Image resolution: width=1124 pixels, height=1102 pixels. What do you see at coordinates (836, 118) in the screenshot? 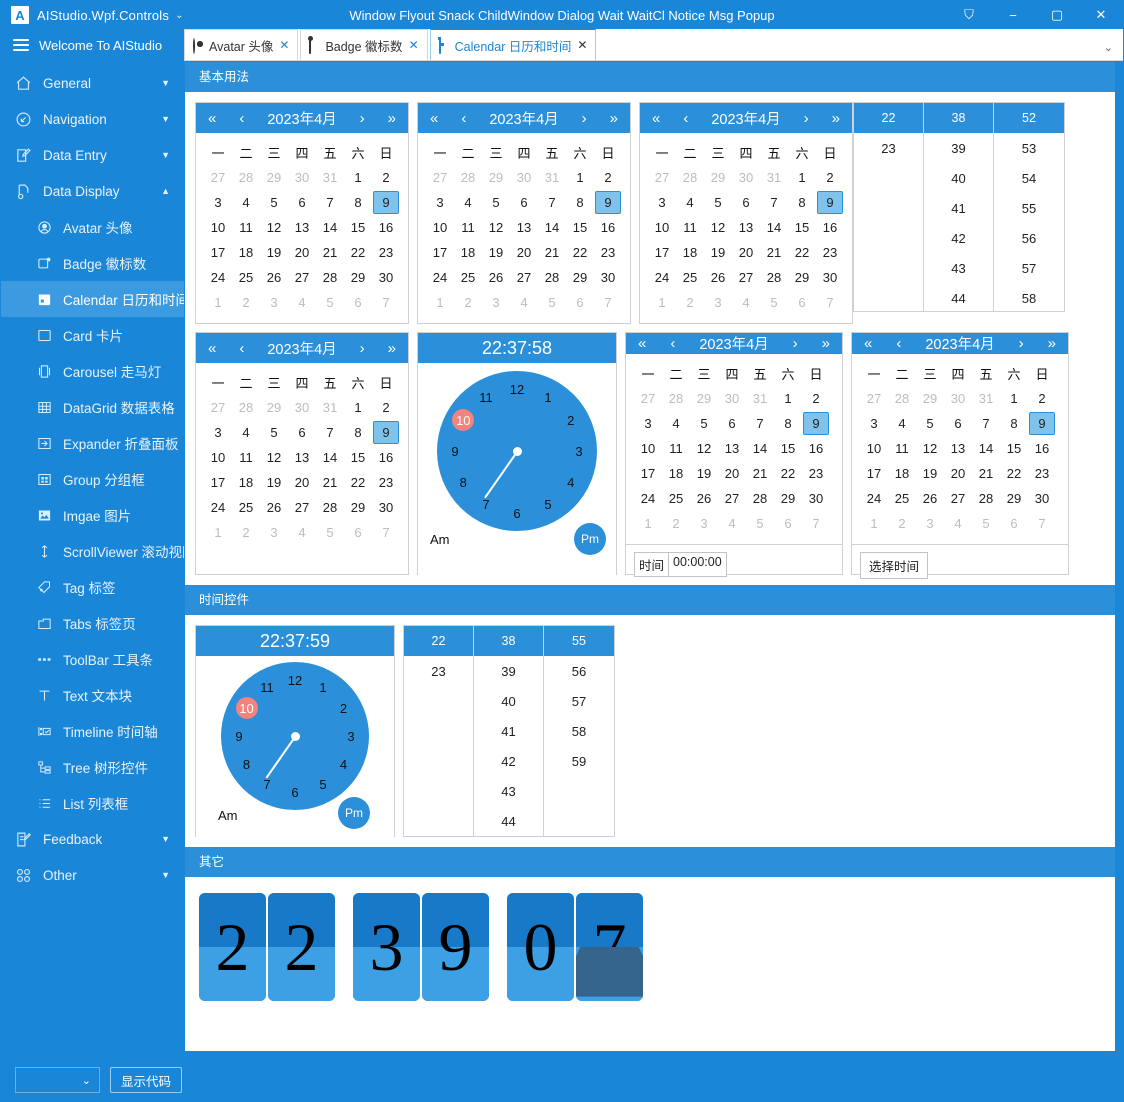
I see `next-year-icon: »` at bounding box center [836, 118].